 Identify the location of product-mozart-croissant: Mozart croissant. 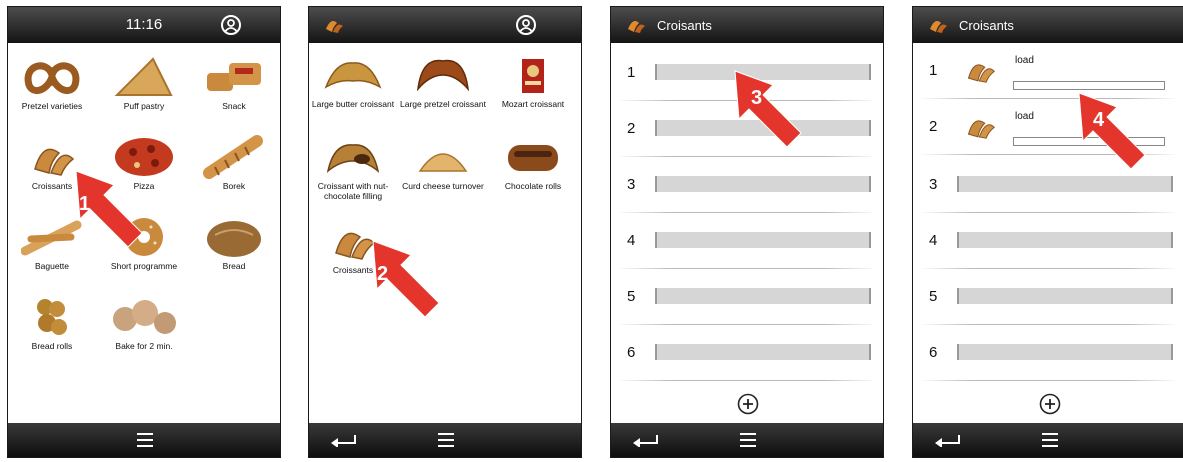
(533, 81).